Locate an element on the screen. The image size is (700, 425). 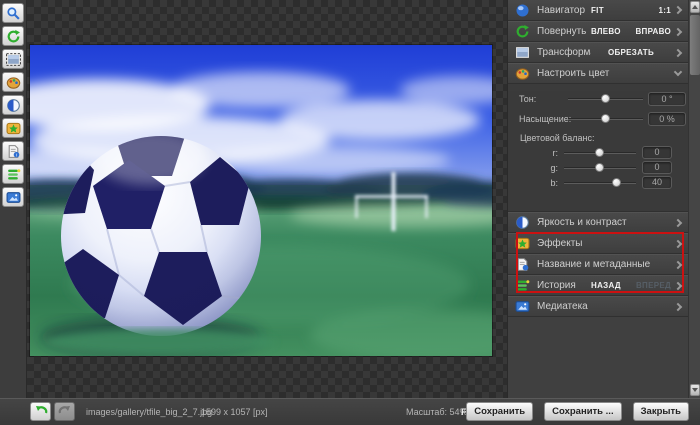
fit-button: FIT is located at coordinates (597, 10).